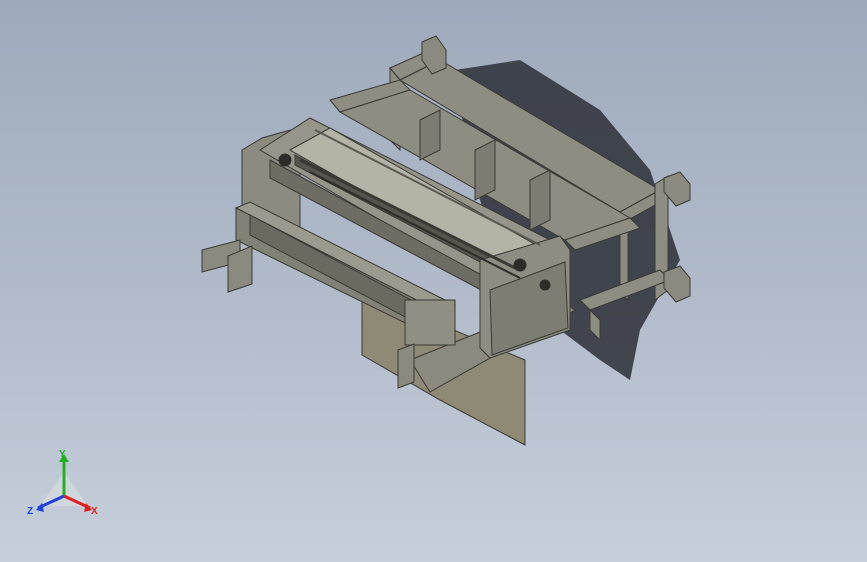  What do you see at coordinates (62, 454) in the screenshot?
I see `y-axis-label: Y` at bounding box center [62, 454].